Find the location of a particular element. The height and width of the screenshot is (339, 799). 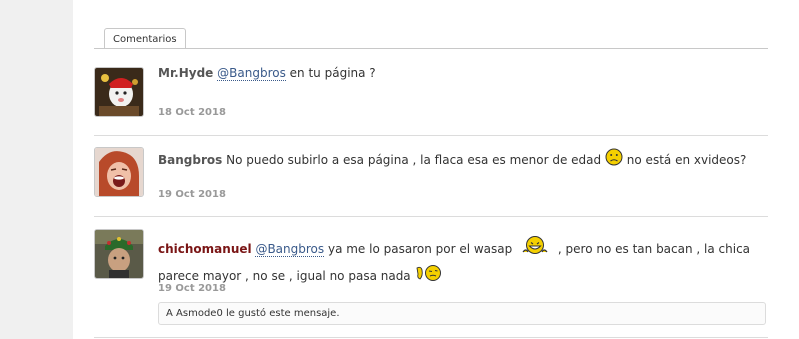

comment-body-mid: , pero no es tan bacan , la chica is located at coordinates (654, 249).